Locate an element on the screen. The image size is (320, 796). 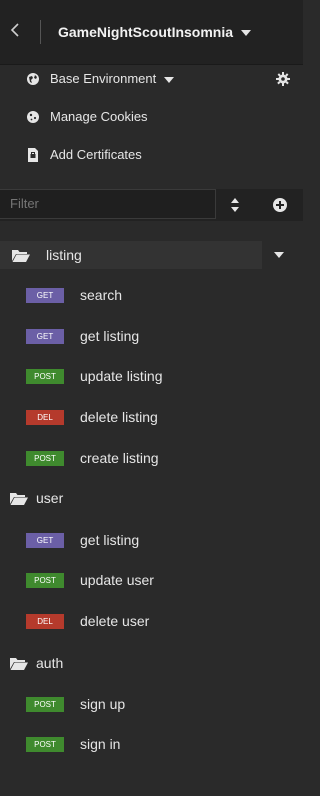
workspace-switcher: GameNightScoutInsomnia is located at coordinates (155, 32).